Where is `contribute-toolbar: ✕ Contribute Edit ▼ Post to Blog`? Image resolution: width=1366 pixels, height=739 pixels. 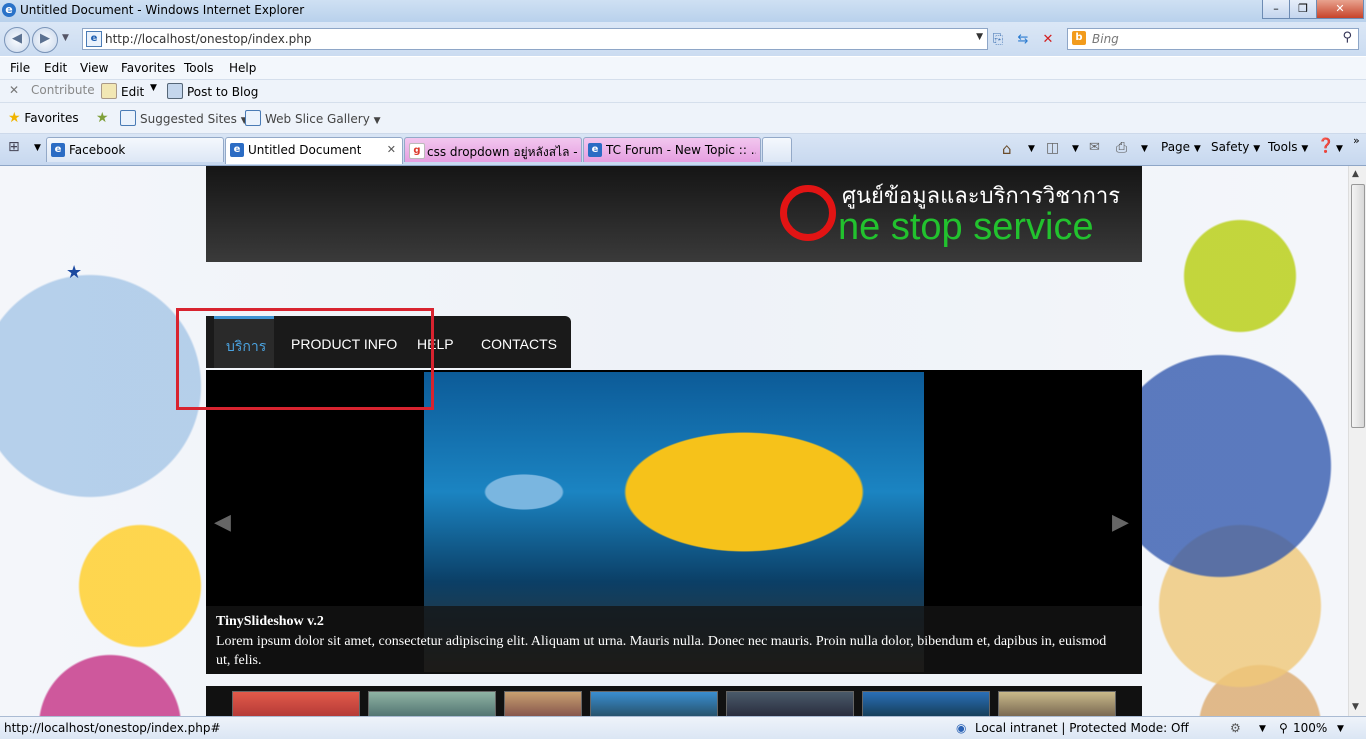 contribute-toolbar: ✕ Contribute Edit ▼ Post to Blog is located at coordinates (683, 91).